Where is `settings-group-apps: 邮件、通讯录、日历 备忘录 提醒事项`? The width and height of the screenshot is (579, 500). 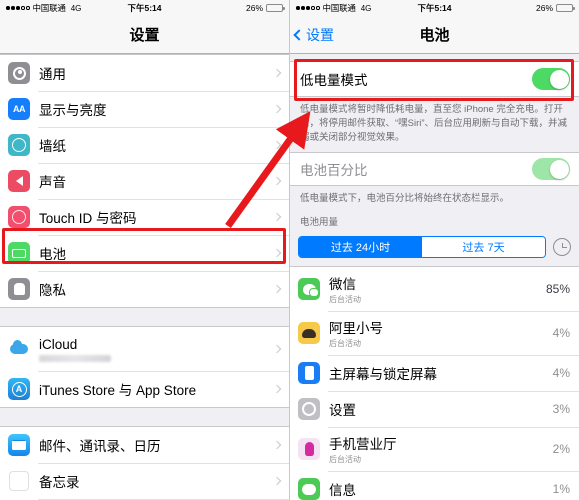
settings-group-apps: 邮件、通讯录、日历 备忘录 提醒事项 is located at coordinates (144, 463).